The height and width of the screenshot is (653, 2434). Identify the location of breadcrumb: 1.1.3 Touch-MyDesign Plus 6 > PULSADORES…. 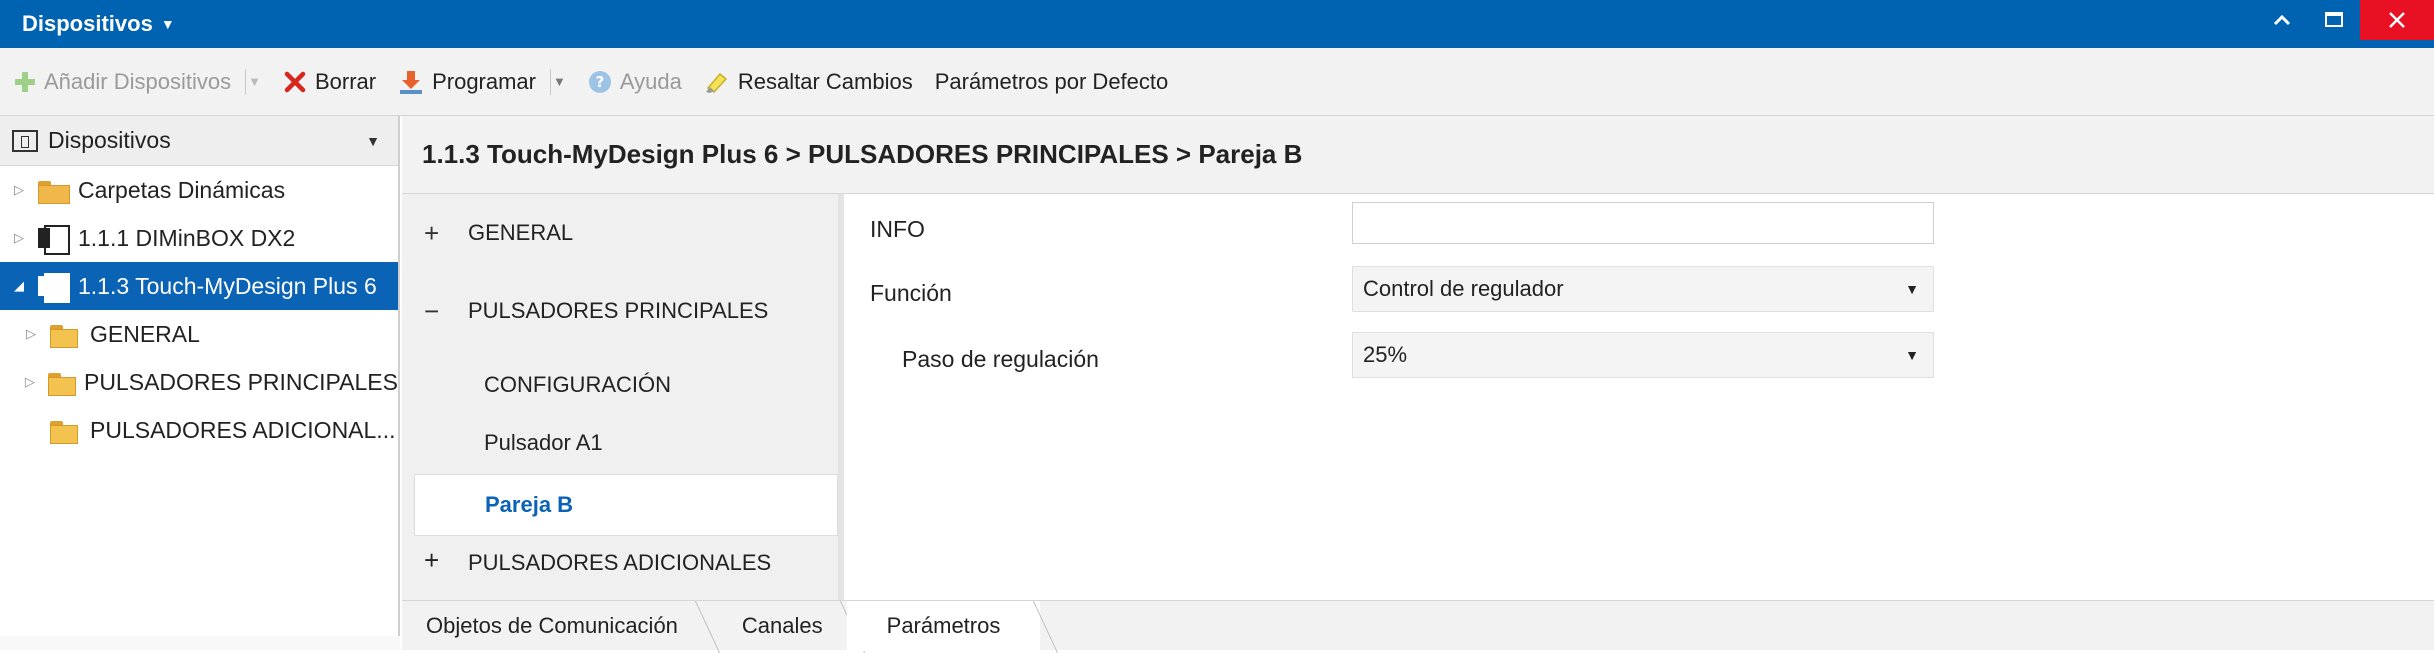
(1418, 155).